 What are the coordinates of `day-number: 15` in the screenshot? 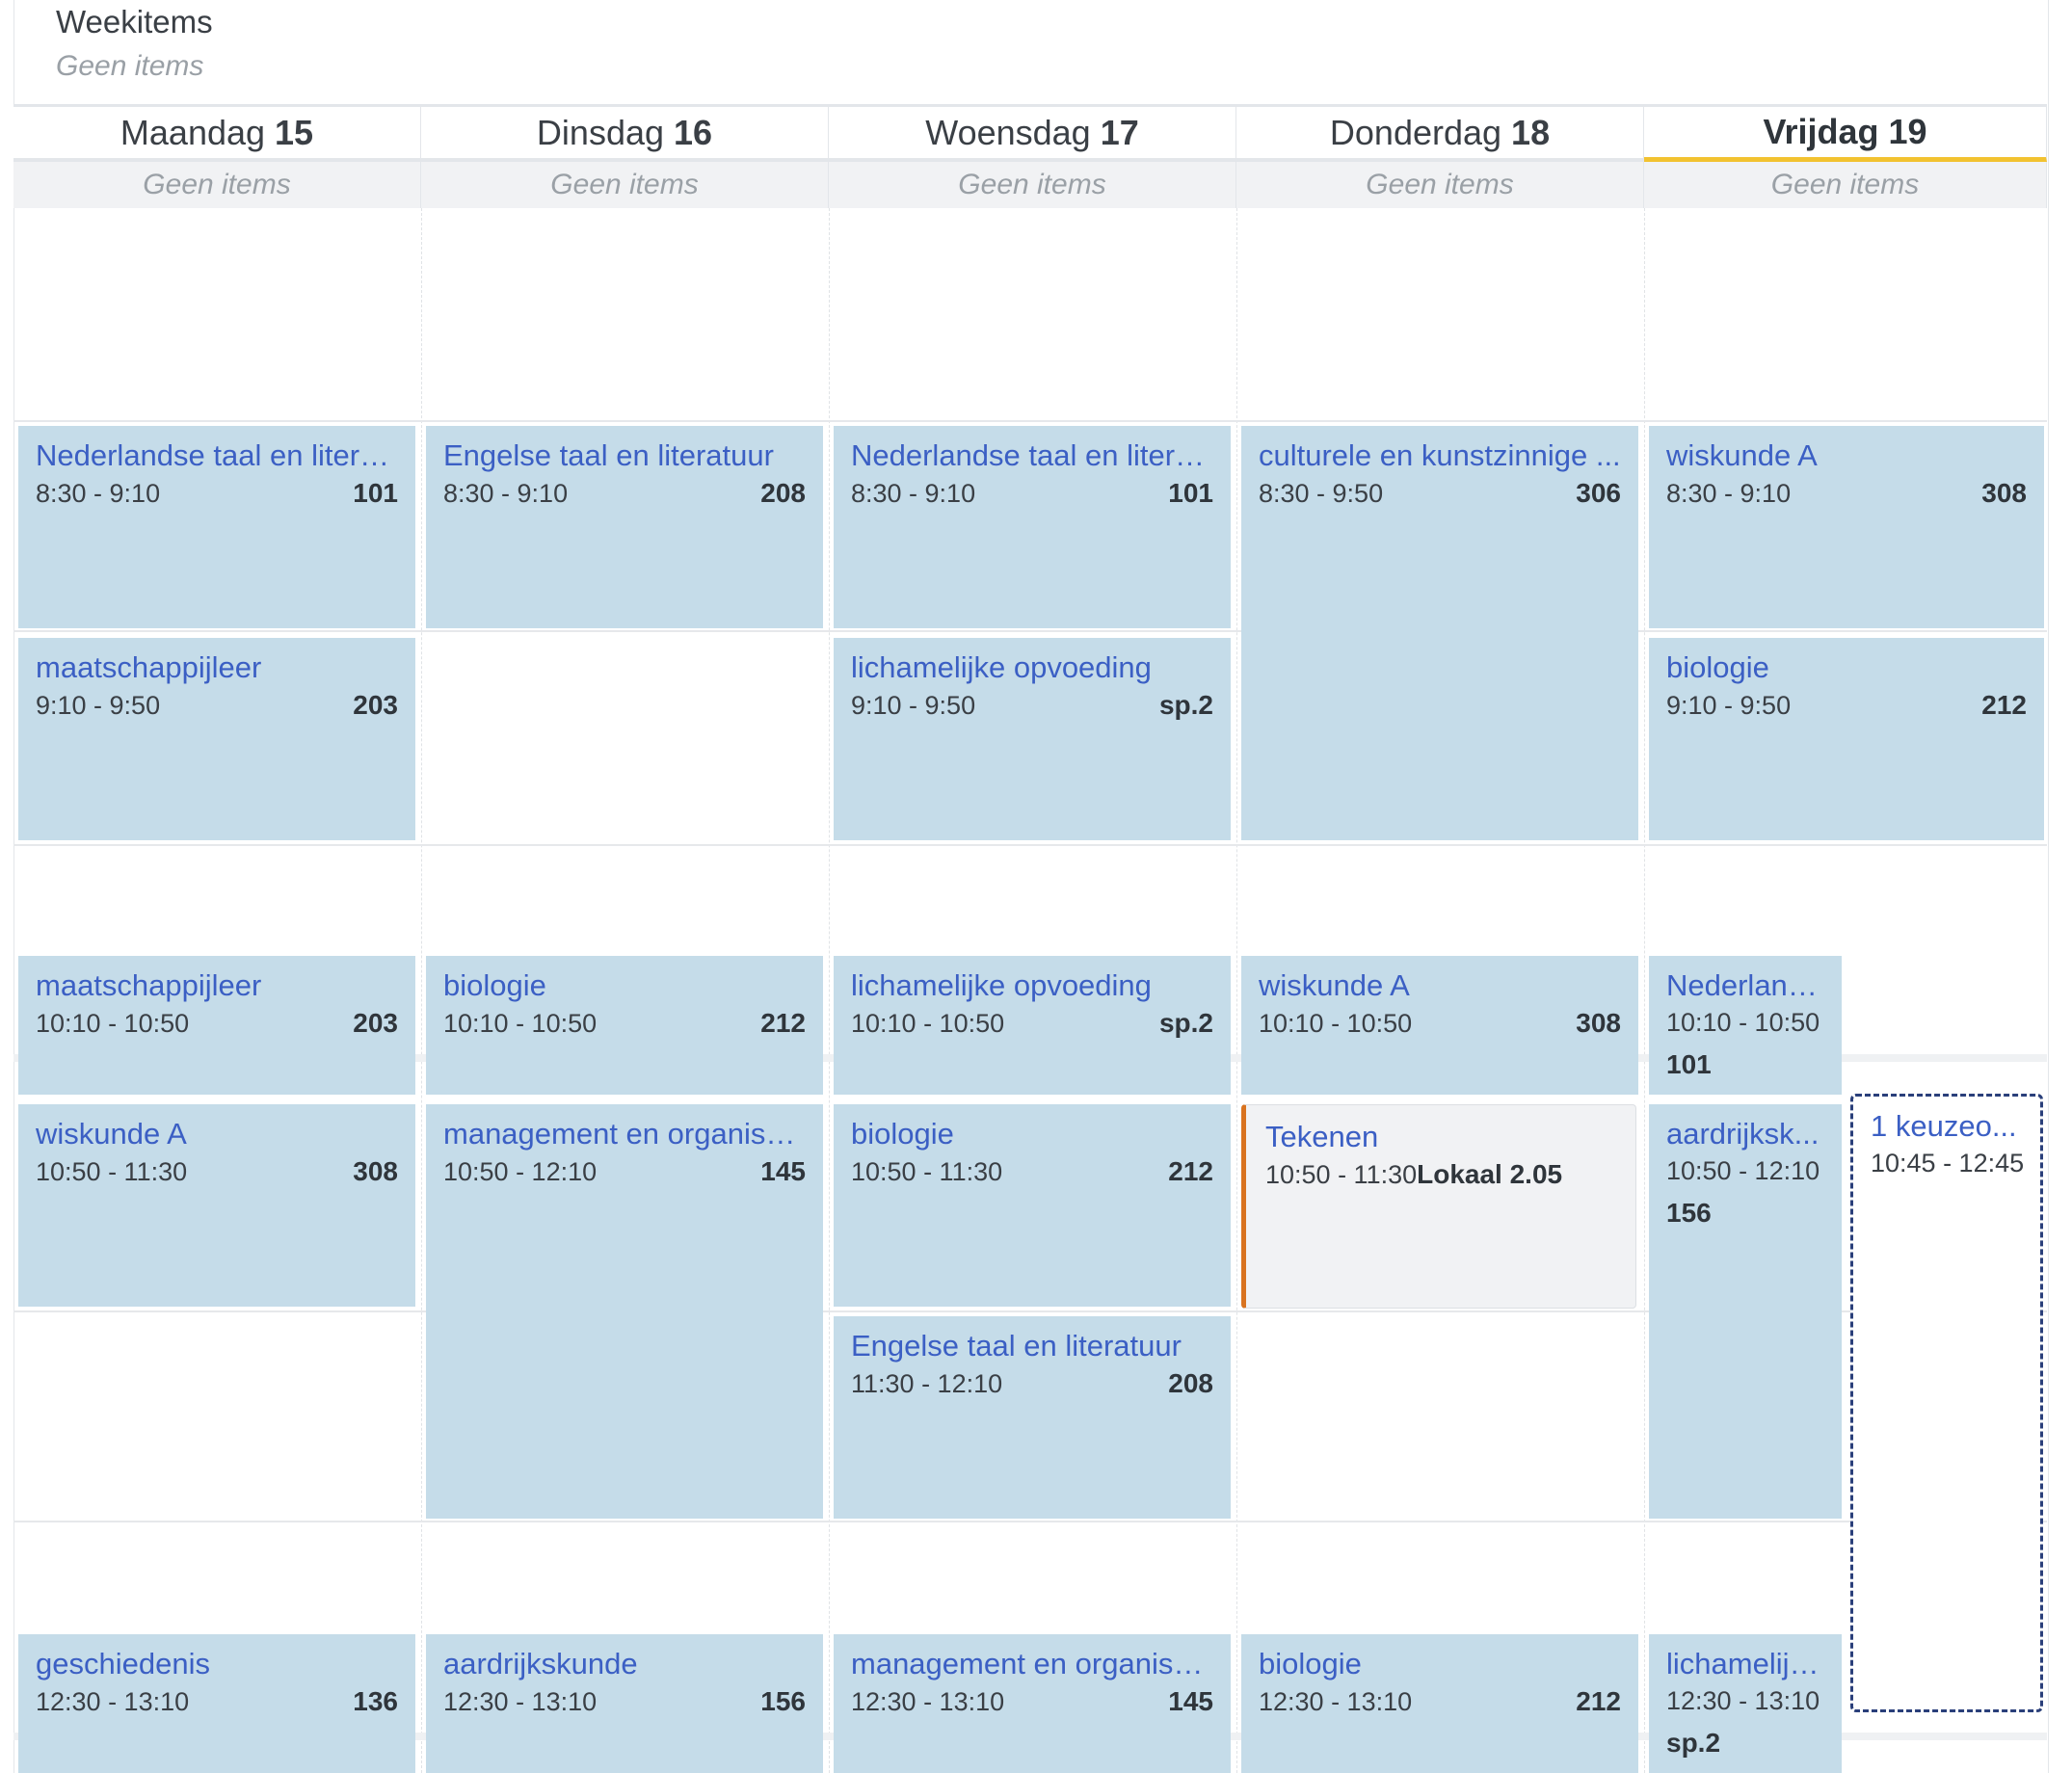 It's located at (294, 132).